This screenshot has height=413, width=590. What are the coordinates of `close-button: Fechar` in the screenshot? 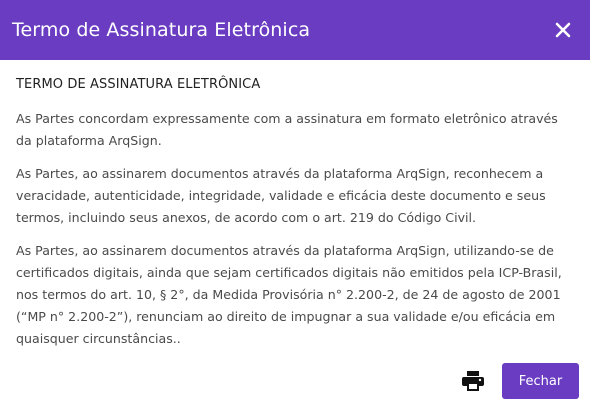 It's located at (540, 381).